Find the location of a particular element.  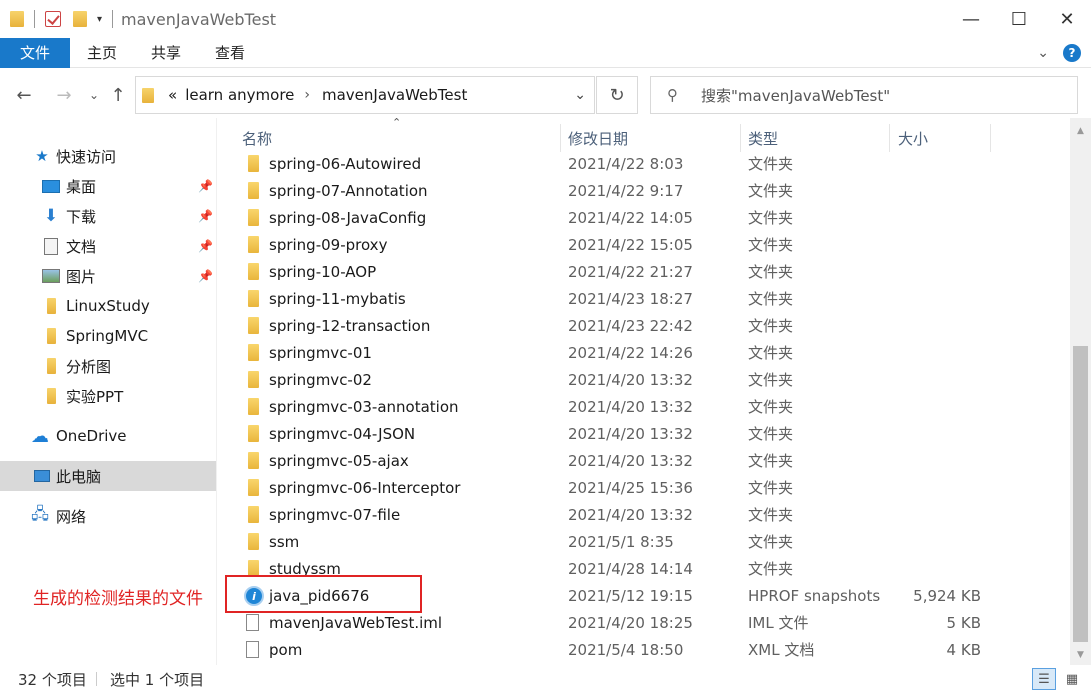

file-date: 2021/4/22 8:03 is located at coordinates (626, 163).